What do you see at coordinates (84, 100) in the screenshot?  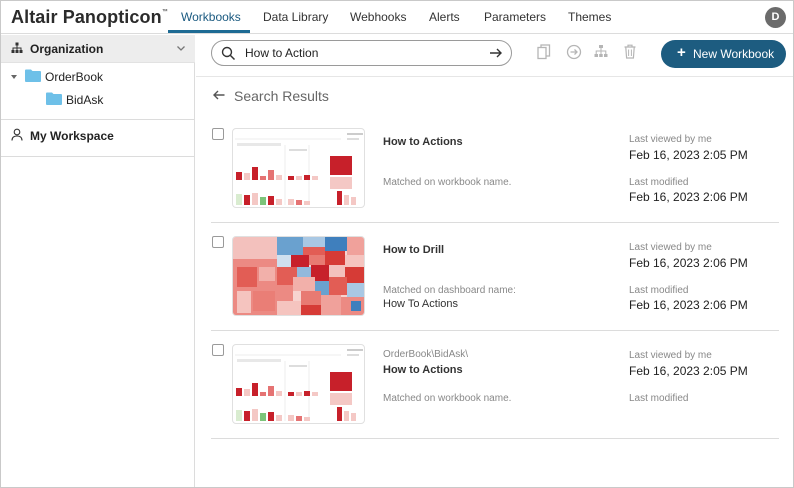 I see `tree-item-bidask: BidAsk` at bounding box center [84, 100].